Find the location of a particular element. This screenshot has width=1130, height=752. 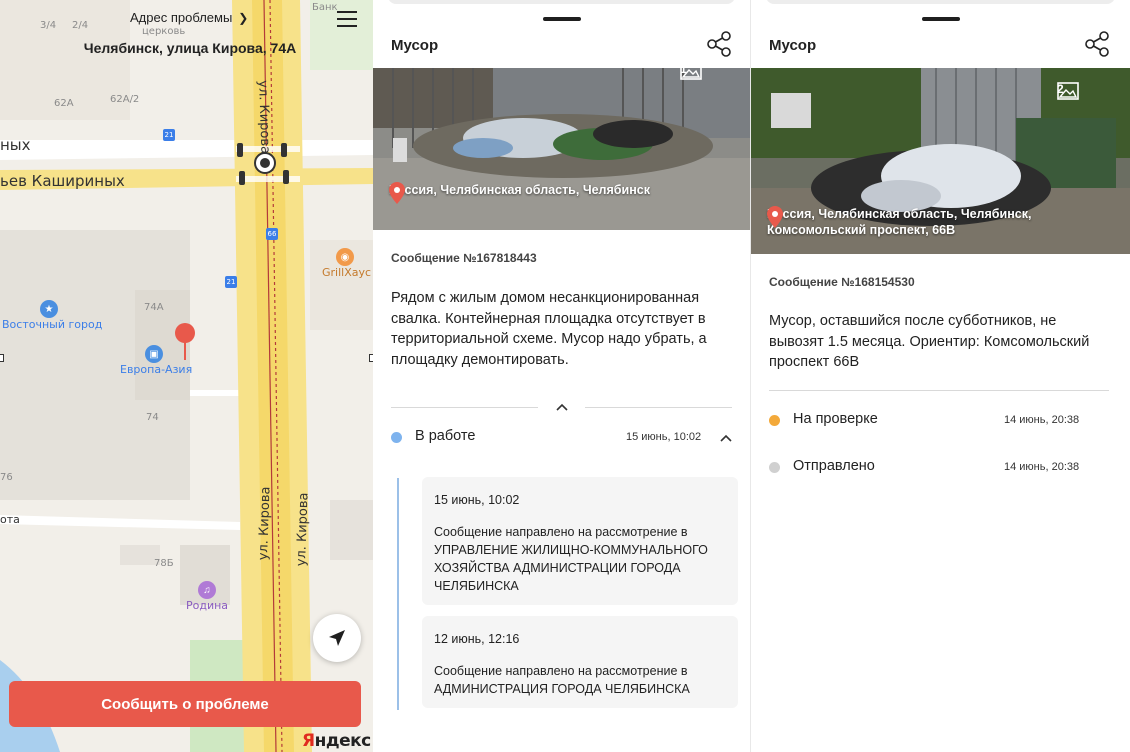

status-row: На проверке 14 июнь, 20:38 is located at coordinates (940, 421).